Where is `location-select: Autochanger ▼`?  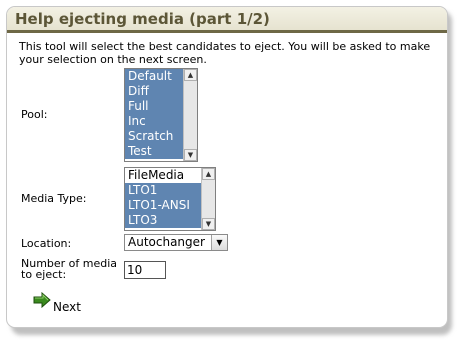
location-select: Autochanger ▼ is located at coordinates (176, 242).